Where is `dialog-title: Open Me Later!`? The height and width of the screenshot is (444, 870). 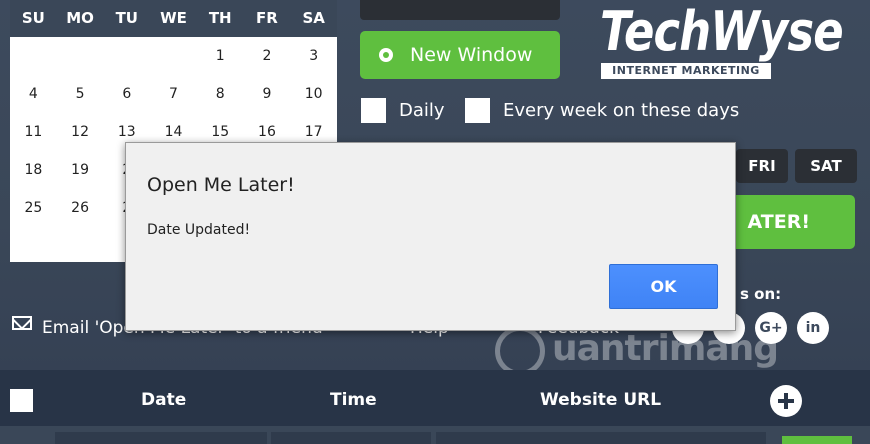
dialog-title: Open Me Later! is located at coordinates (221, 185).